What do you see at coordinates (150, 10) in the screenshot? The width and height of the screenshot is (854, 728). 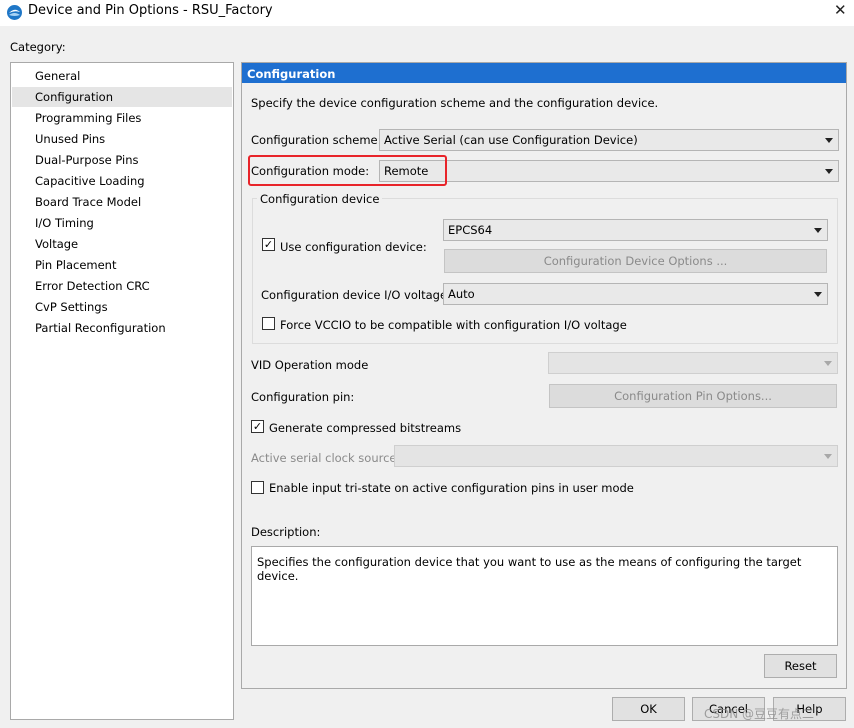 I see `window-title: Device and Pin Options - RSU_Factory` at bounding box center [150, 10].